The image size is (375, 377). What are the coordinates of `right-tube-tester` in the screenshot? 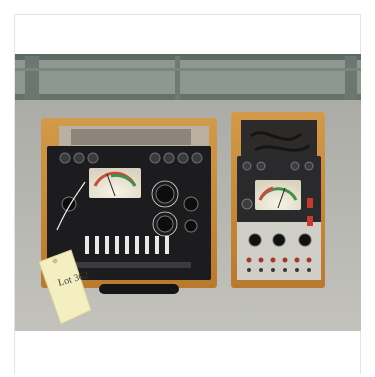 It's located at (278, 200).